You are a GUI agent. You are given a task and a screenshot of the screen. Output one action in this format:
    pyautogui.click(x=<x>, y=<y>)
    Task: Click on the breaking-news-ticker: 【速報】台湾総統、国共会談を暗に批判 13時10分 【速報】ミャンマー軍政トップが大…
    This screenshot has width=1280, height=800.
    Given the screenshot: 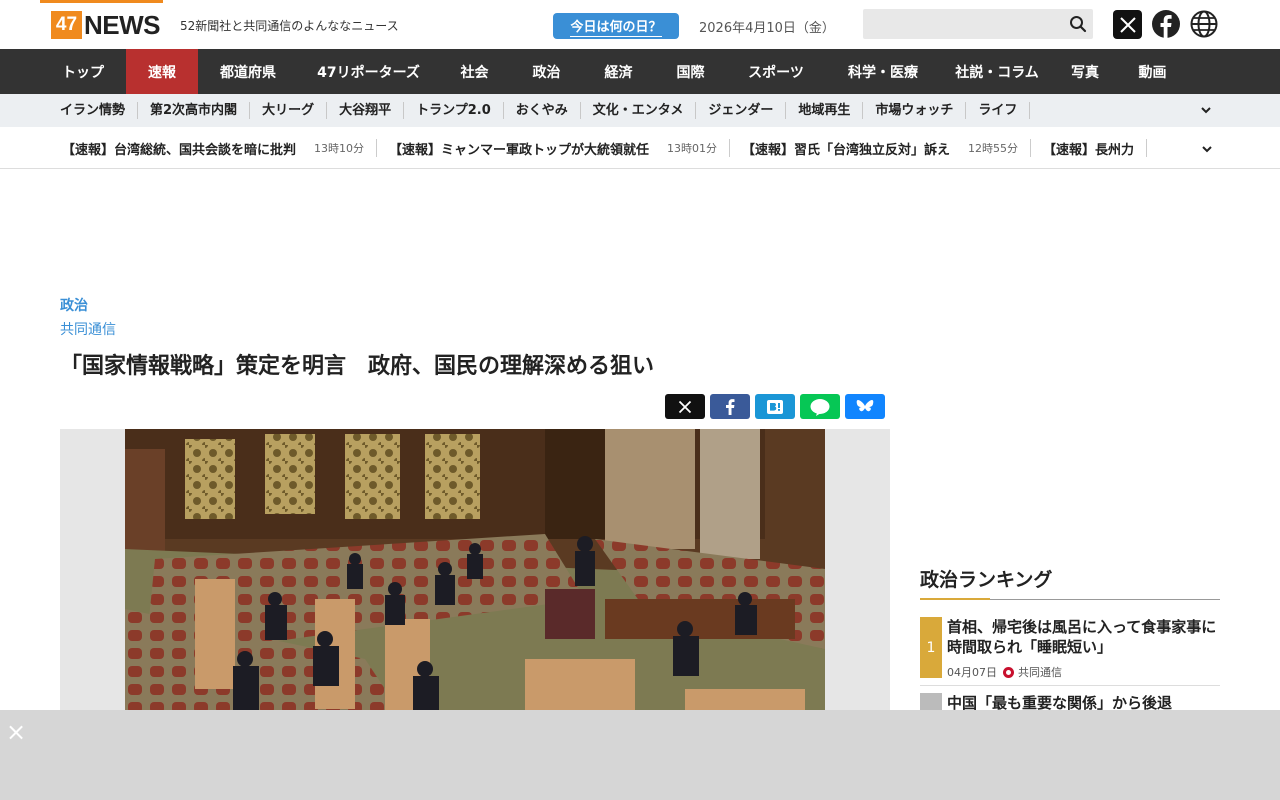 What is the action you would take?
    pyautogui.click(x=640, y=148)
    